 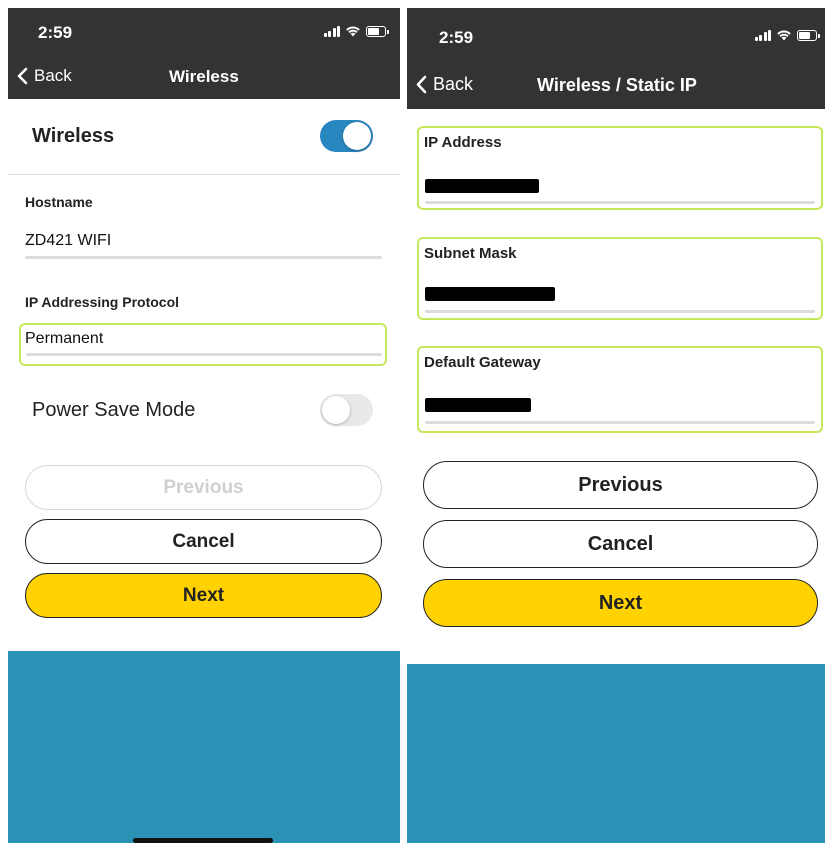 What do you see at coordinates (203, 840) in the screenshot?
I see `home-indicator` at bounding box center [203, 840].